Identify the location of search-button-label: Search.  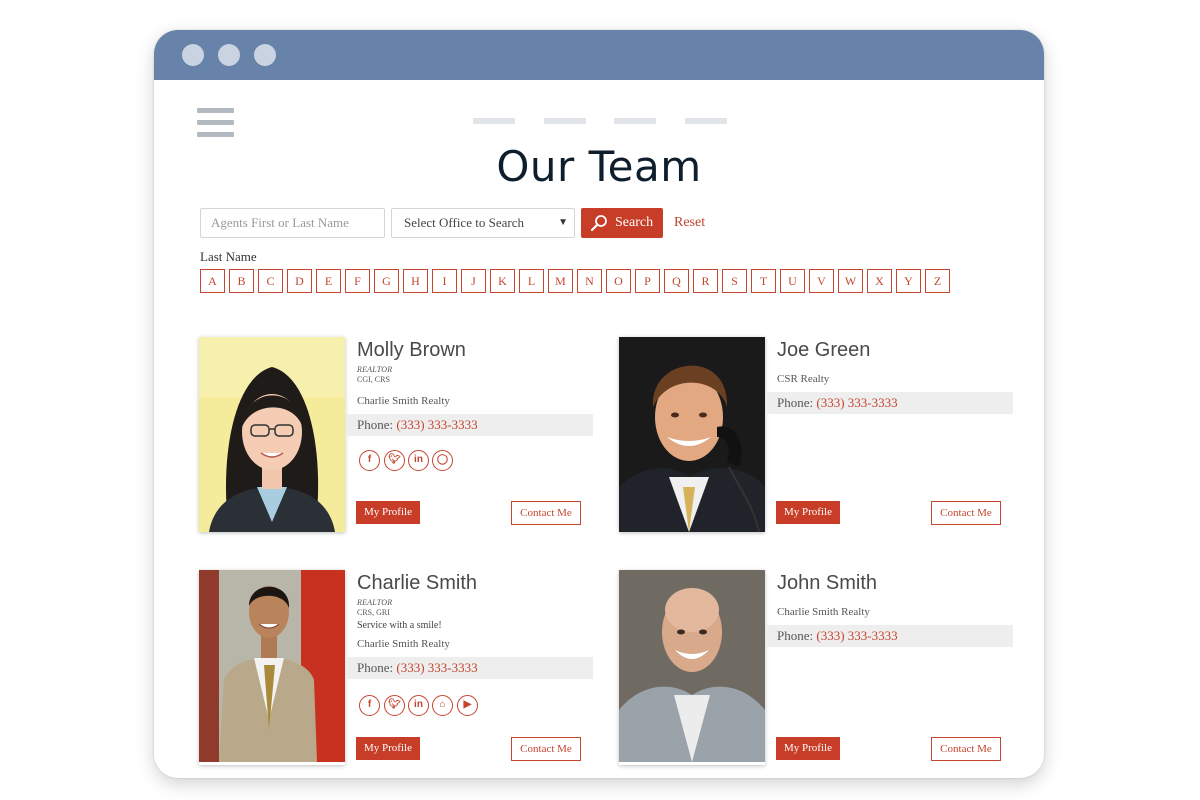
(634, 222).